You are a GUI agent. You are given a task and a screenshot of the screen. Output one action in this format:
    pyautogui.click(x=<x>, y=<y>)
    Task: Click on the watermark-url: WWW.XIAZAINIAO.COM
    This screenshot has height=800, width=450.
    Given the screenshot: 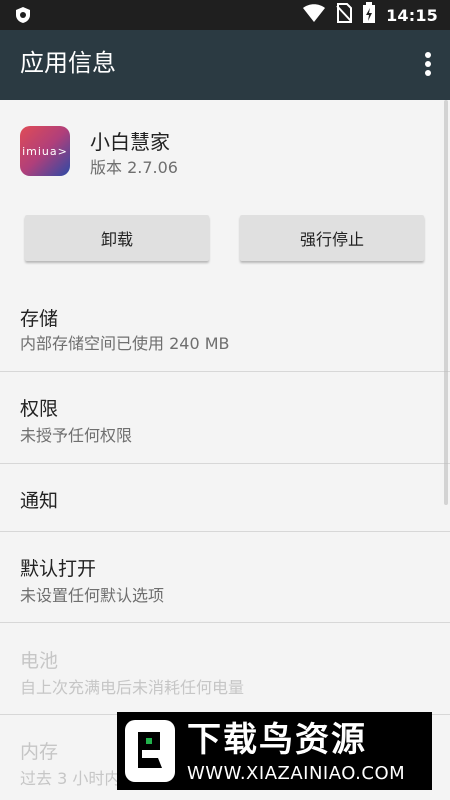 What is the action you would take?
    pyautogui.click(x=296, y=773)
    